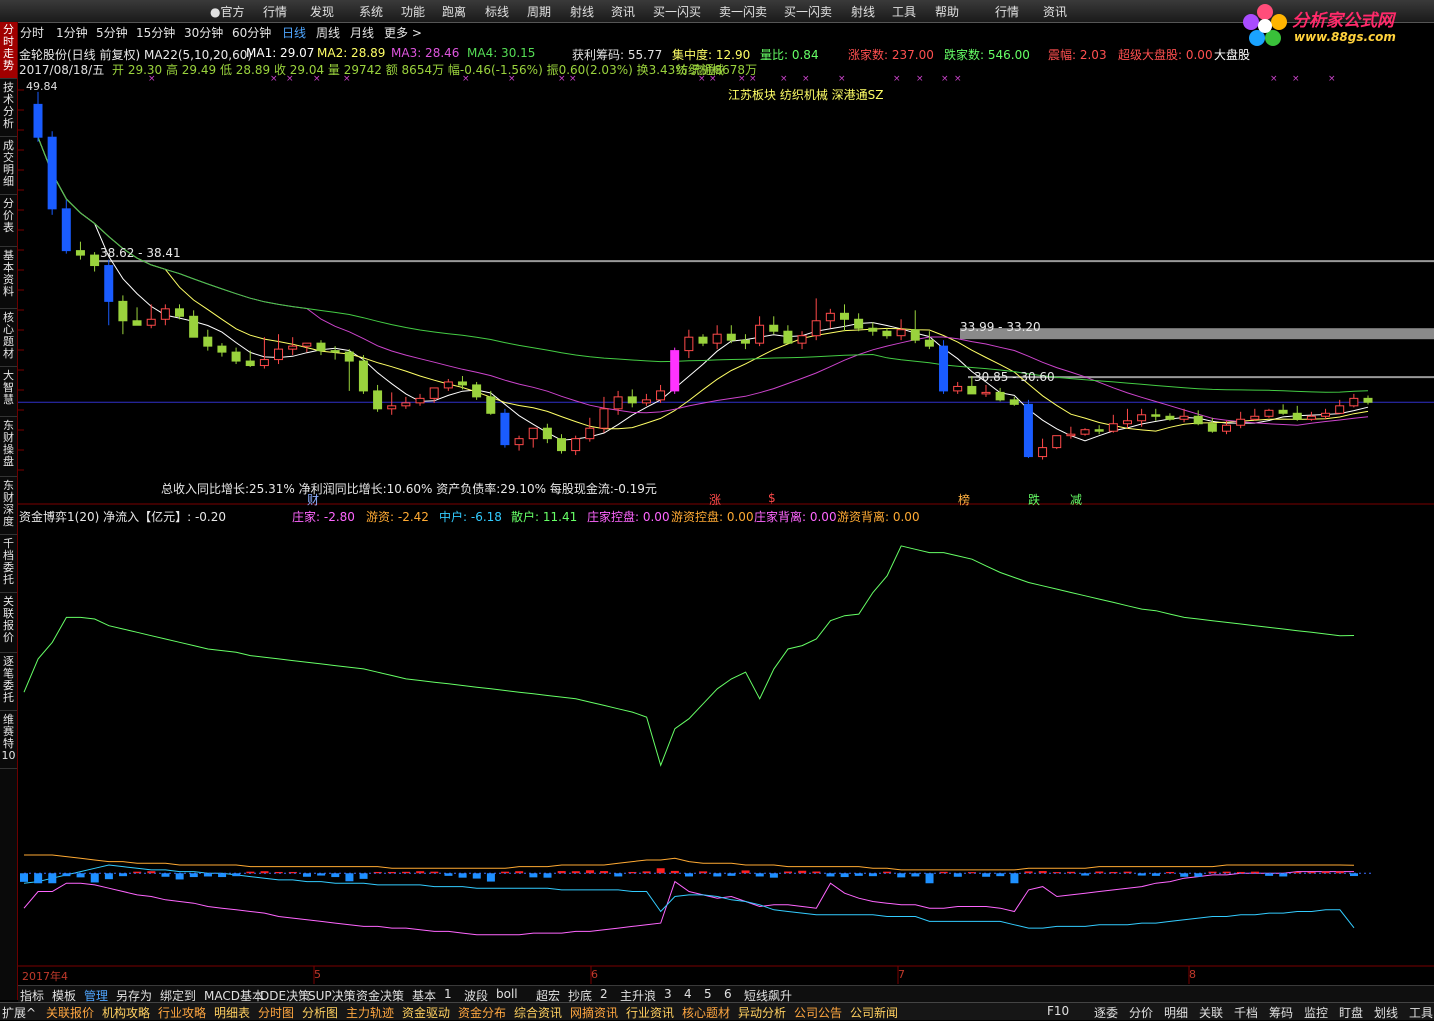  Describe the element at coordinates (1106, 1012) in the screenshot. I see `status-right-1: 逐委` at that location.